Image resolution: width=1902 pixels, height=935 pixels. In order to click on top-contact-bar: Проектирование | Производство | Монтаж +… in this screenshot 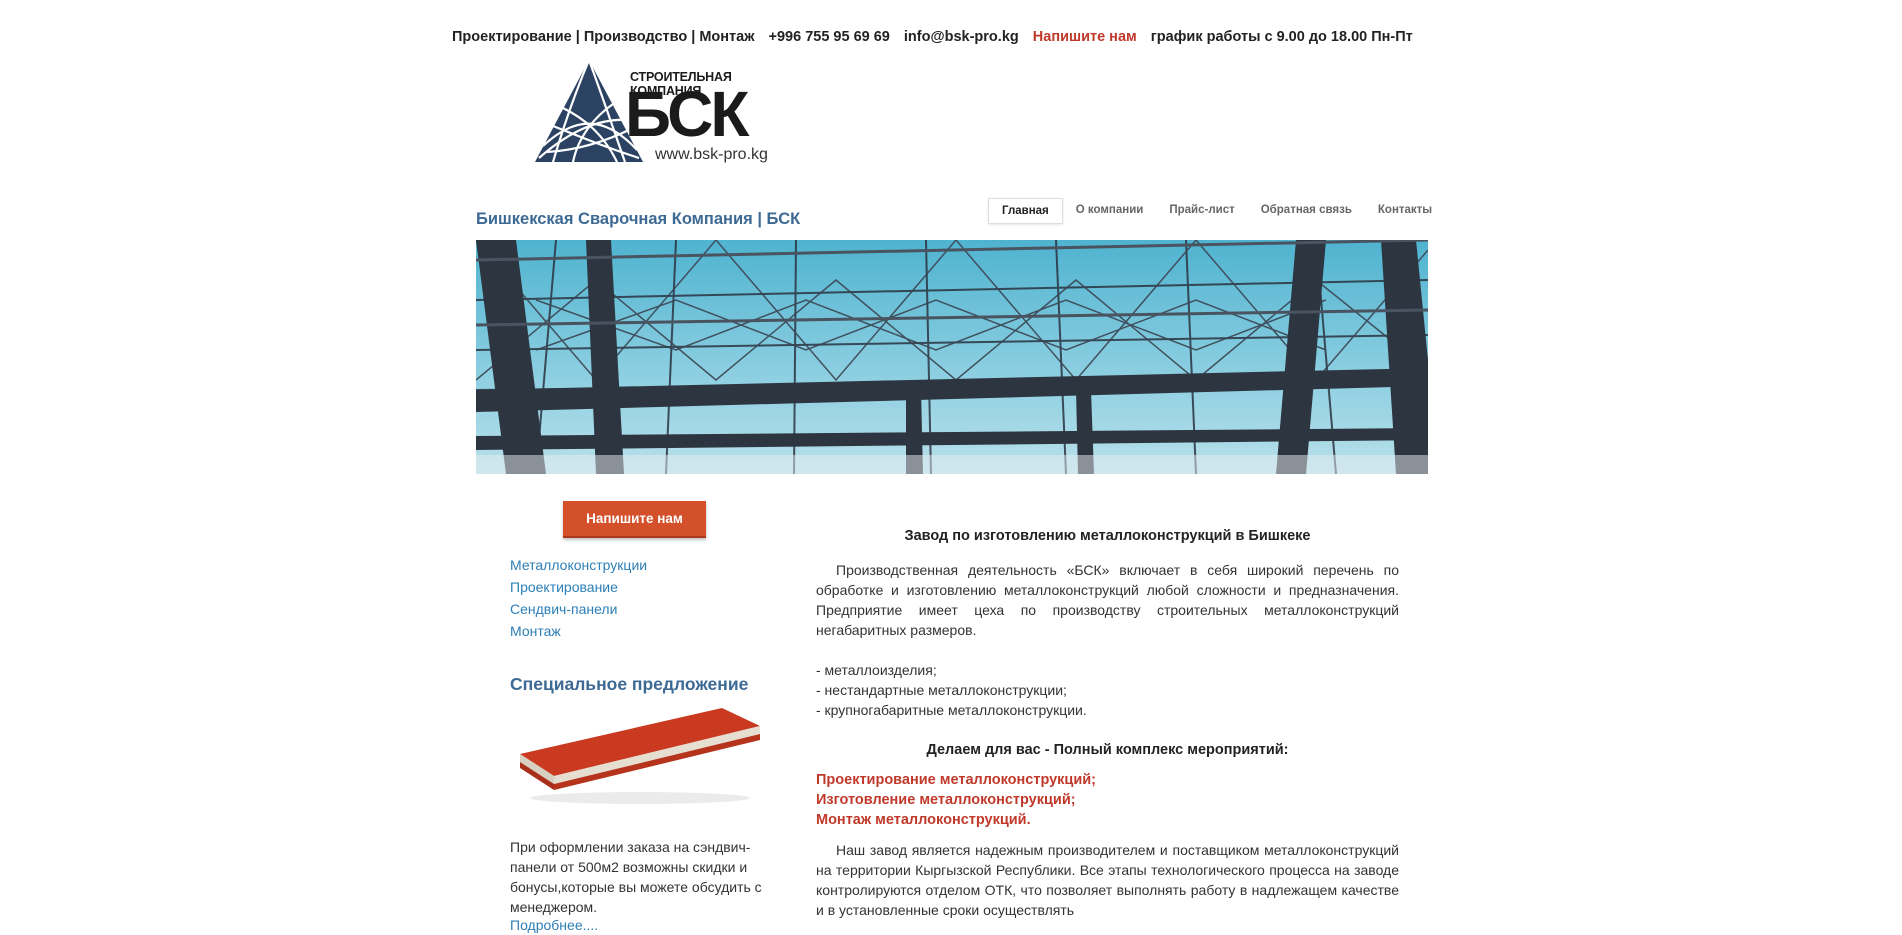, I will do `click(952, 37)`.